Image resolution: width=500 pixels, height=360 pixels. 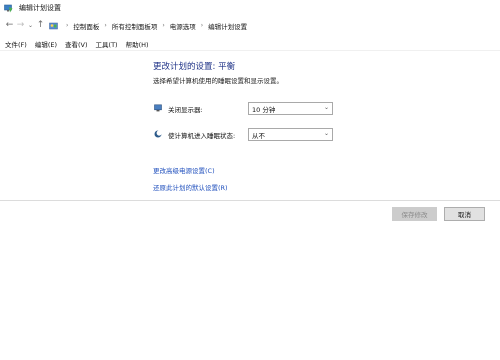 What do you see at coordinates (135, 26) in the screenshot?
I see `breadcrumb-all-items: 所有控制面板项` at bounding box center [135, 26].